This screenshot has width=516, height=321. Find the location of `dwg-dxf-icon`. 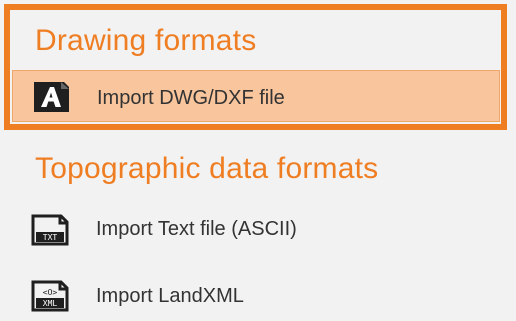

dwg-dxf-icon is located at coordinates (51, 97).